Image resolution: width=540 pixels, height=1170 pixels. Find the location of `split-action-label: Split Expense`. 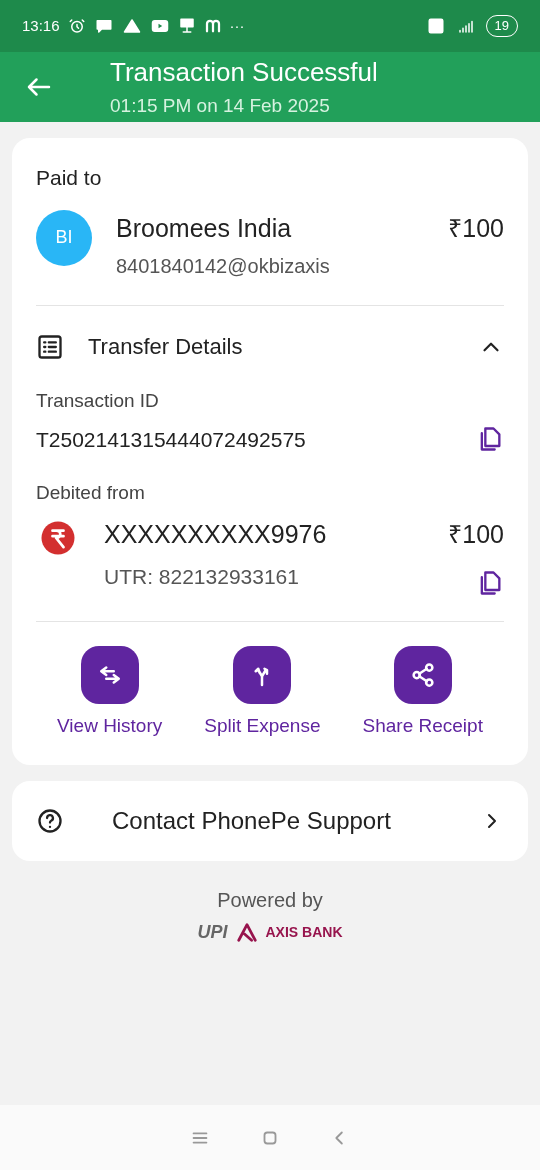

split-action-label: Split Expense is located at coordinates (262, 726).